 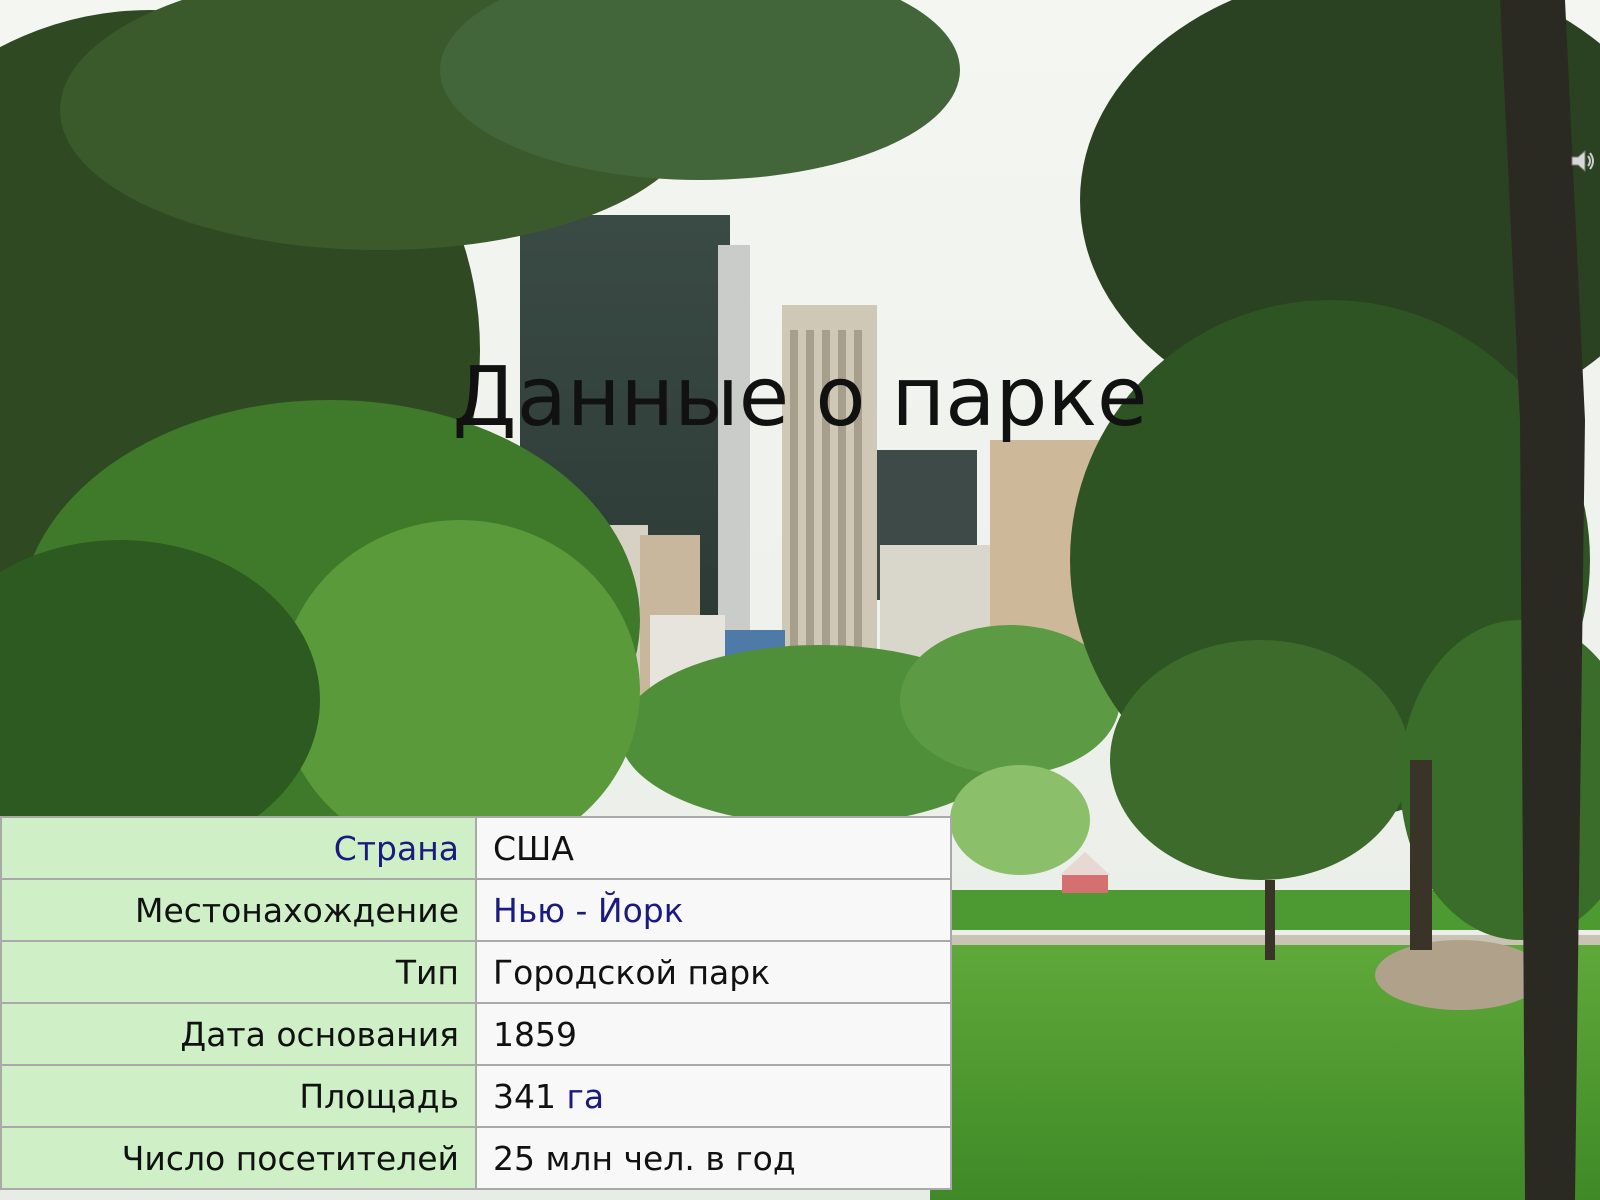 What do you see at coordinates (296, 910) in the screenshot?
I see `location-label: Местонахождение` at bounding box center [296, 910].